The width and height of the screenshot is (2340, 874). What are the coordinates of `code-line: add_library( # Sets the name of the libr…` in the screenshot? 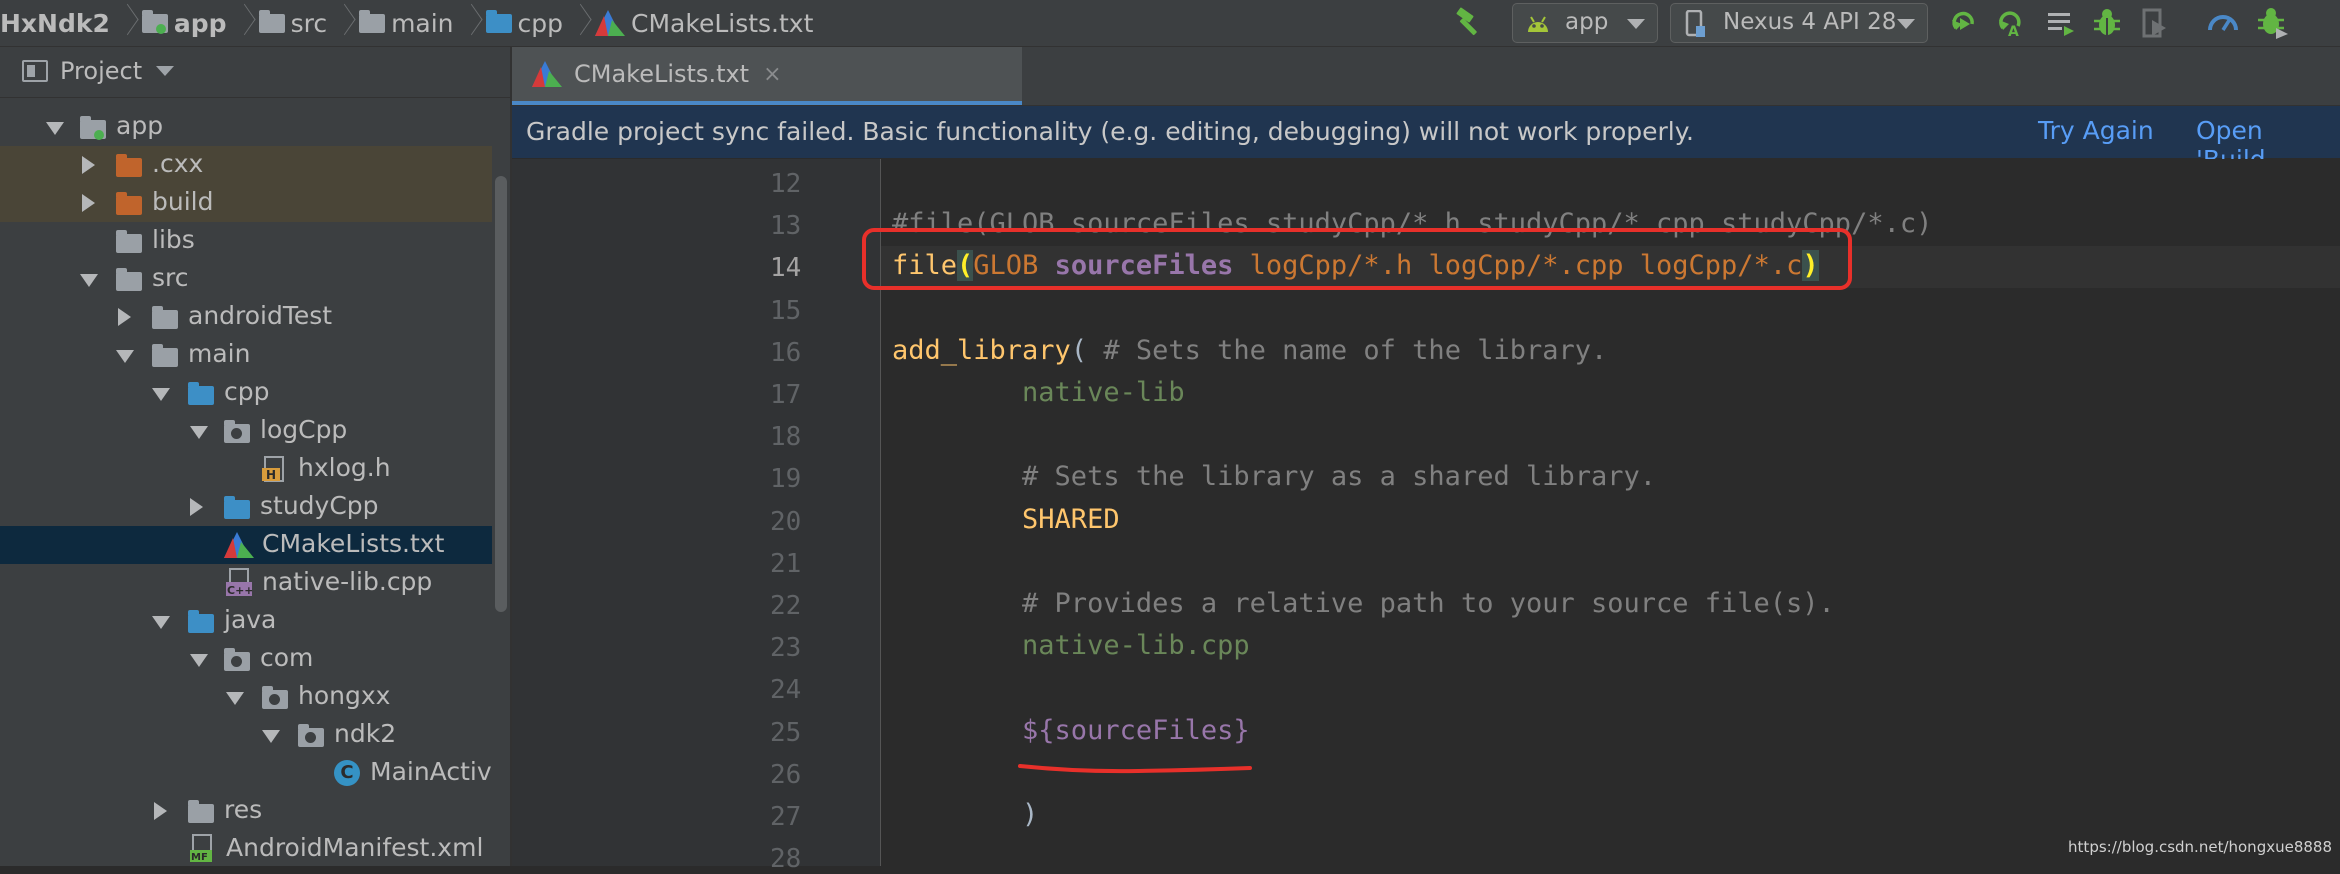 It's located at (1249, 350).